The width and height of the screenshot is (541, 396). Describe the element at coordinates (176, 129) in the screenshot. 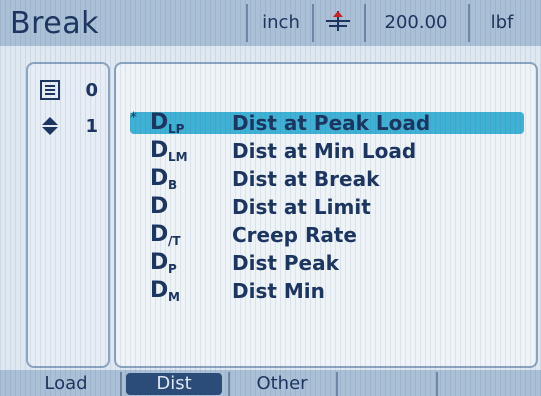

I see `list-item-subscript: LP` at that location.